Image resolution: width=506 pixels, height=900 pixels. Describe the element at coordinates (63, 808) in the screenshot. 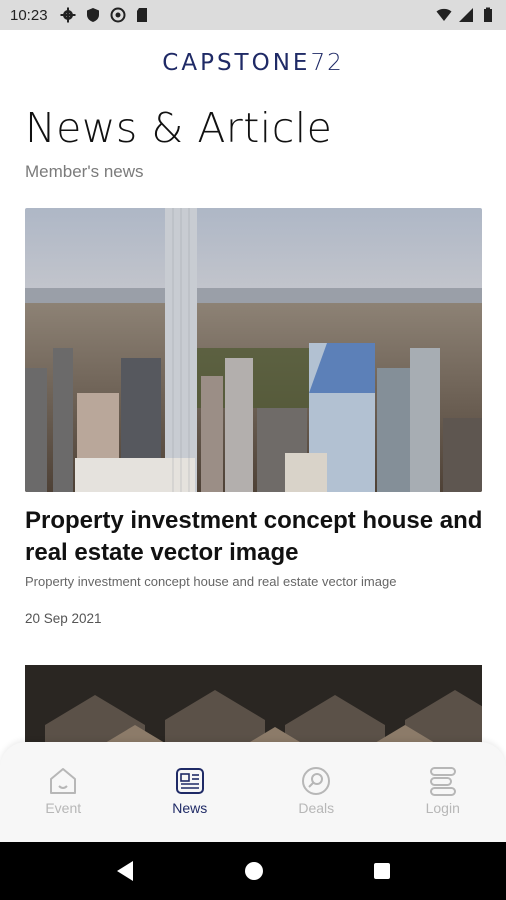

I see `nav-label-event: Event` at that location.